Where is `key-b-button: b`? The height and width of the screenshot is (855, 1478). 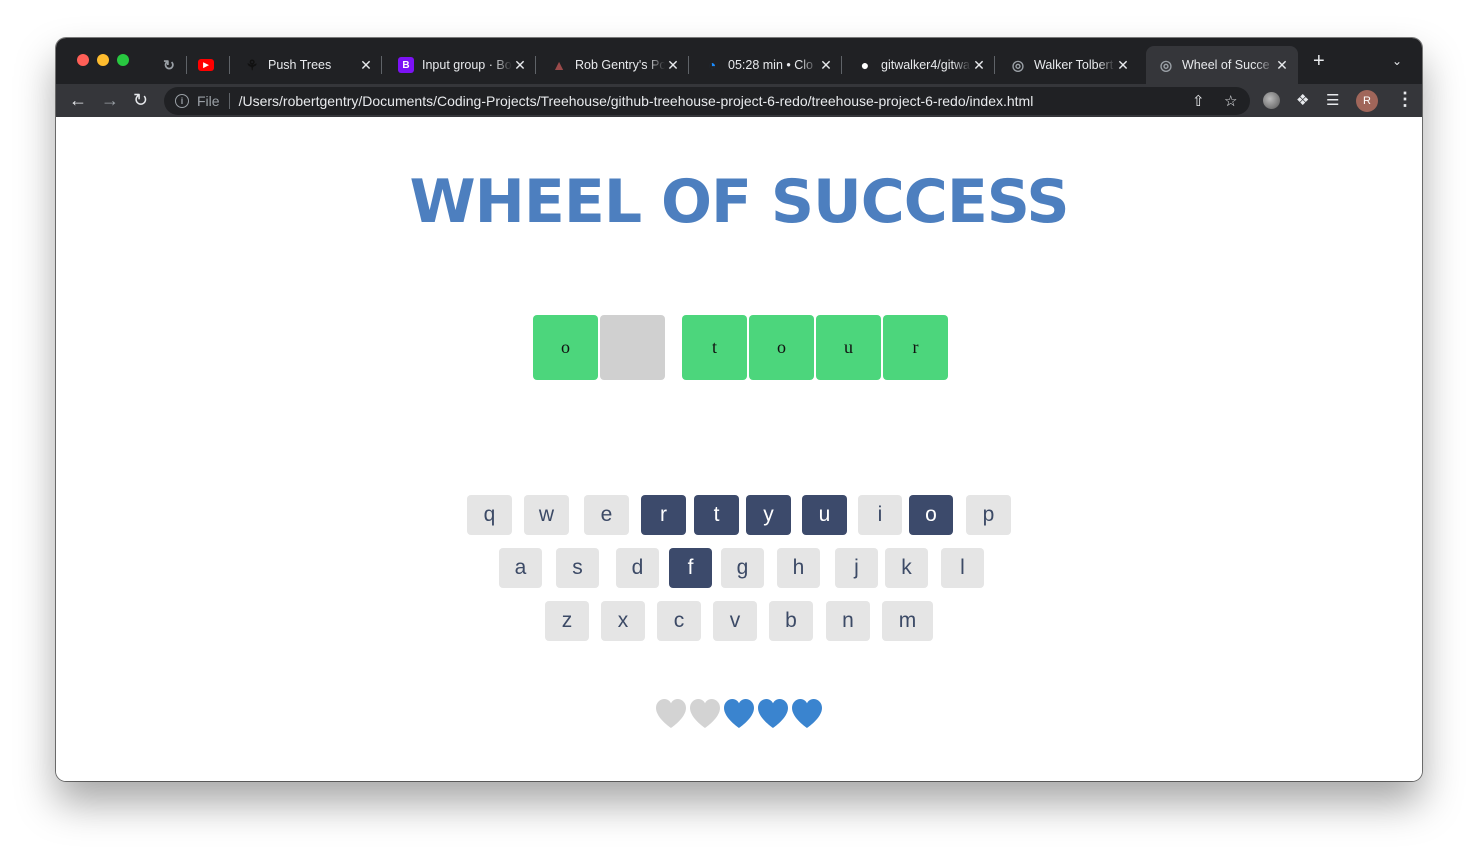 key-b-button: b is located at coordinates (791, 621).